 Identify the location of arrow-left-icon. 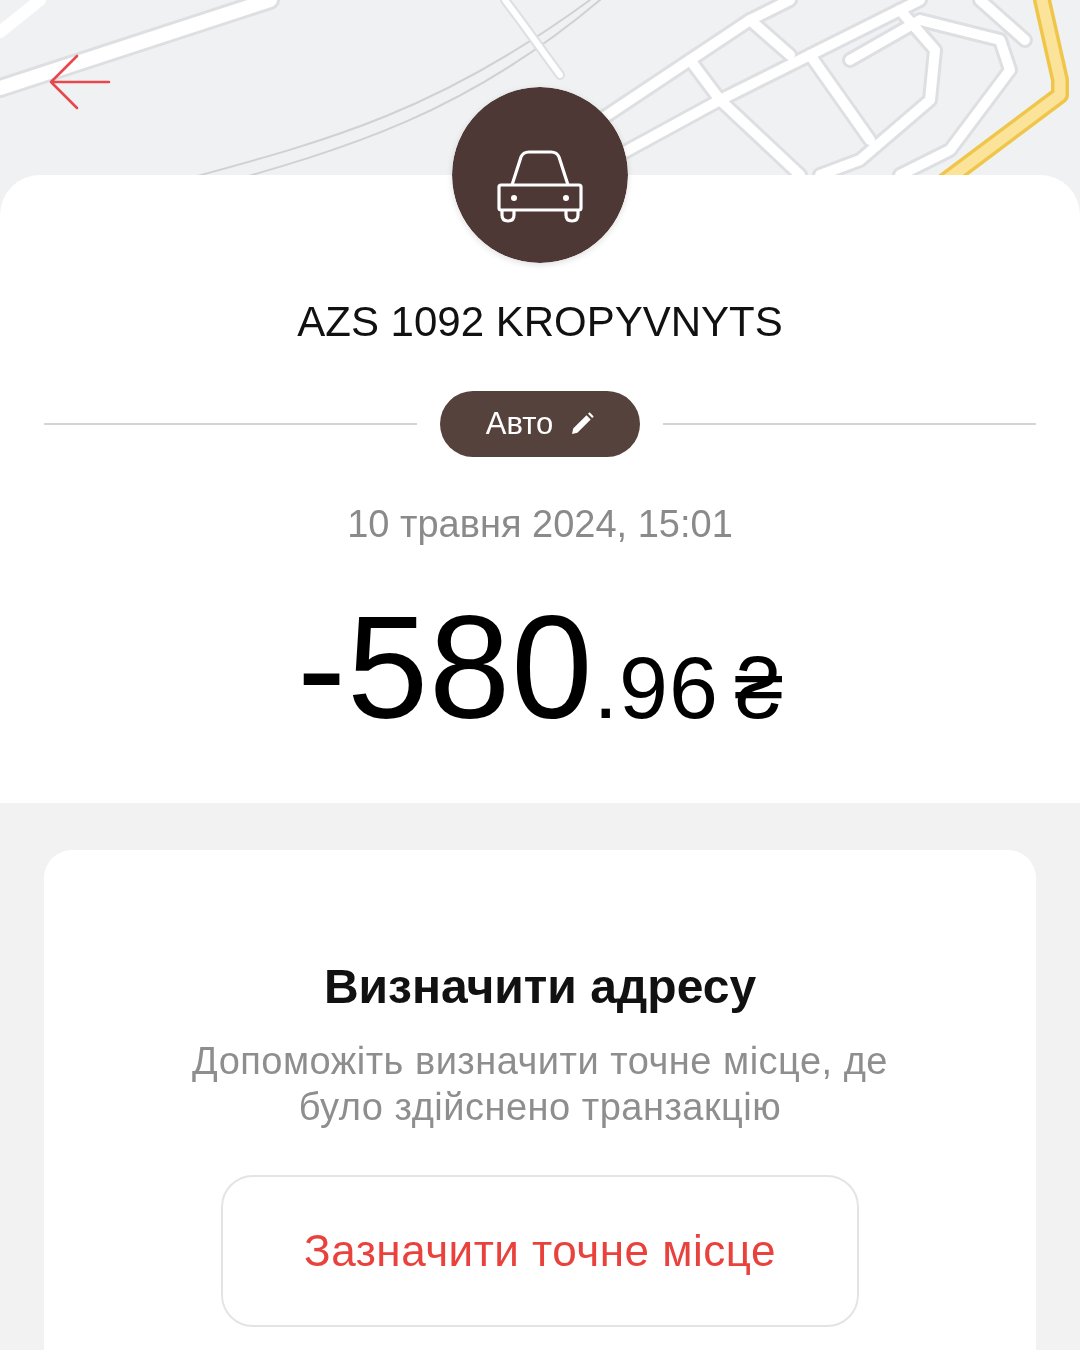
(79, 82).